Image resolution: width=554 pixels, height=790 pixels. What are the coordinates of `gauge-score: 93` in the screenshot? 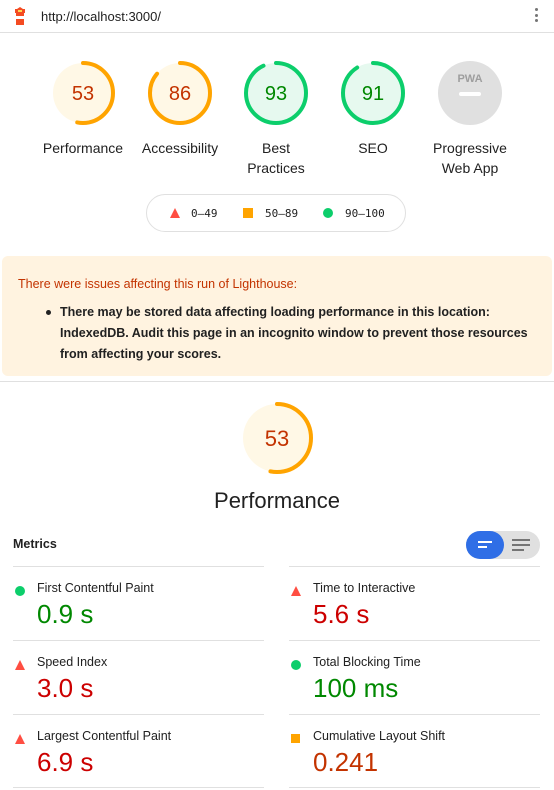 It's located at (276, 94).